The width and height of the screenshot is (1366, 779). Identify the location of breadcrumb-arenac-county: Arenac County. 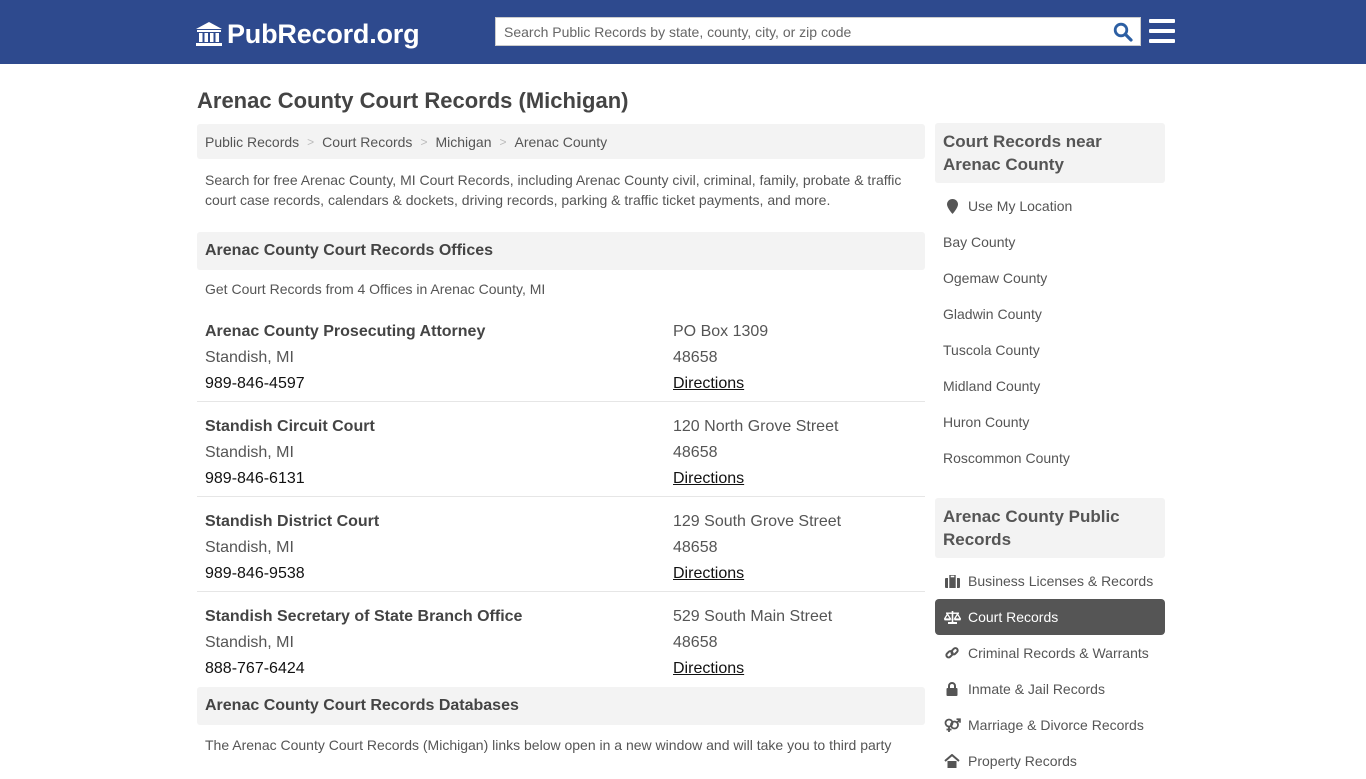
(561, 142).